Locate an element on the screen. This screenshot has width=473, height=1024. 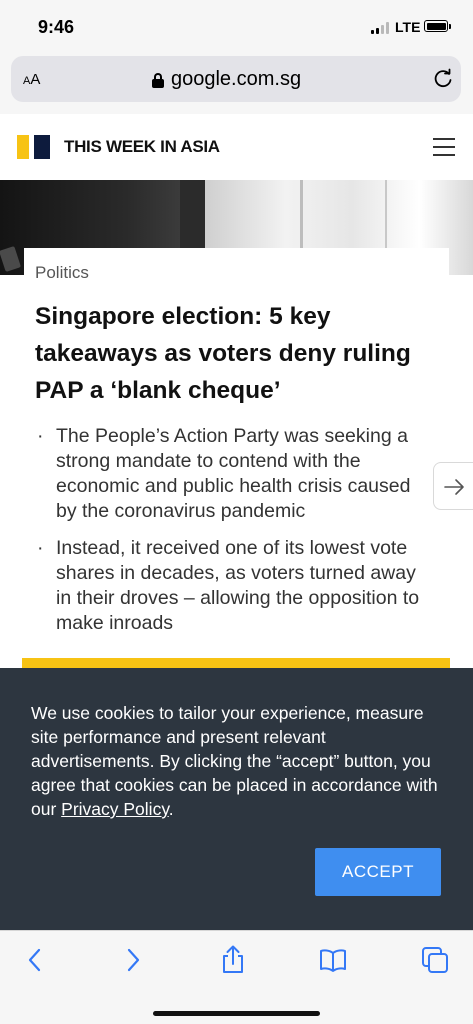
browser-address-area: AA google.com.sg is located at coordinates (236, 83).